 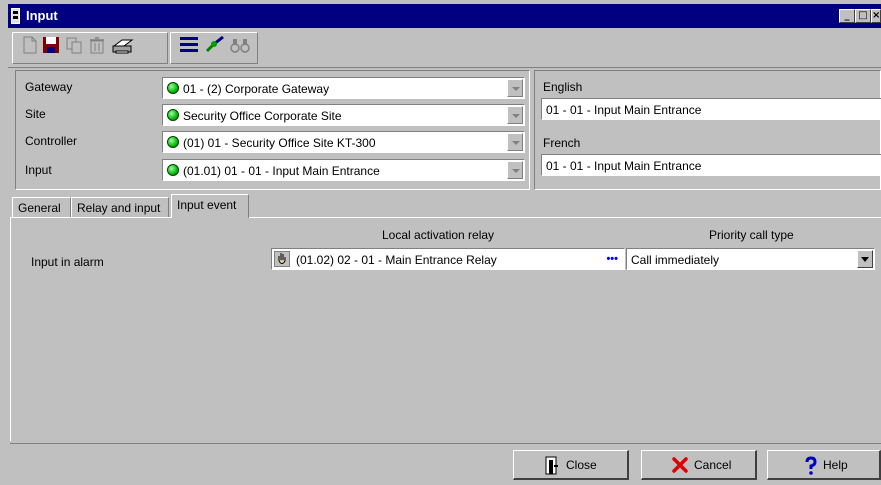 I want to click on question-mark-icon, so click(x=811, y=465).